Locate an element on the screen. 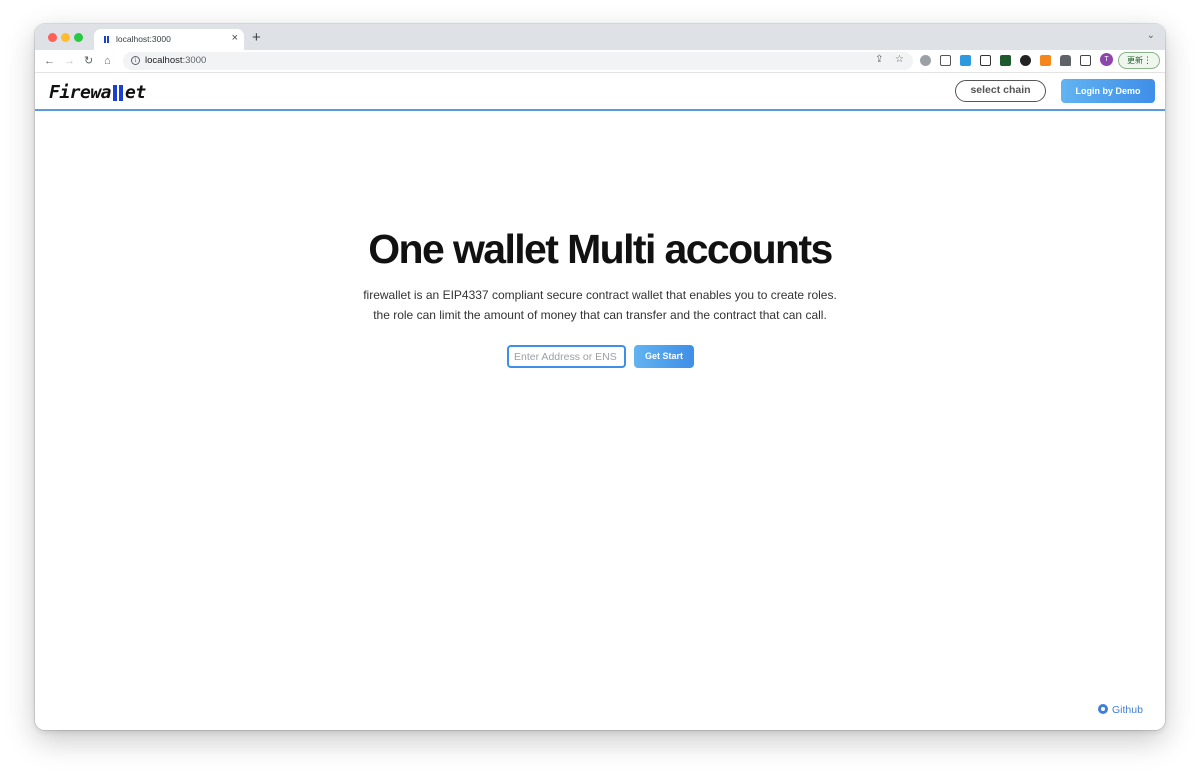 This screenshot has height=776, width=1200. extension-1-icon is located at coordinates (925, 60).